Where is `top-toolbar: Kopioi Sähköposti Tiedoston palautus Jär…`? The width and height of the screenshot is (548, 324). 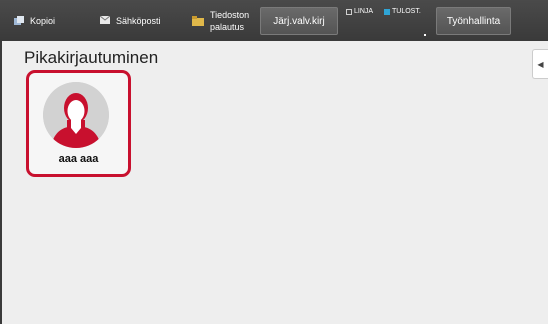 top-toolbar: Kopioi Sähköposti Tiedoston palautus Jär… is located at coordinates (274, 20).